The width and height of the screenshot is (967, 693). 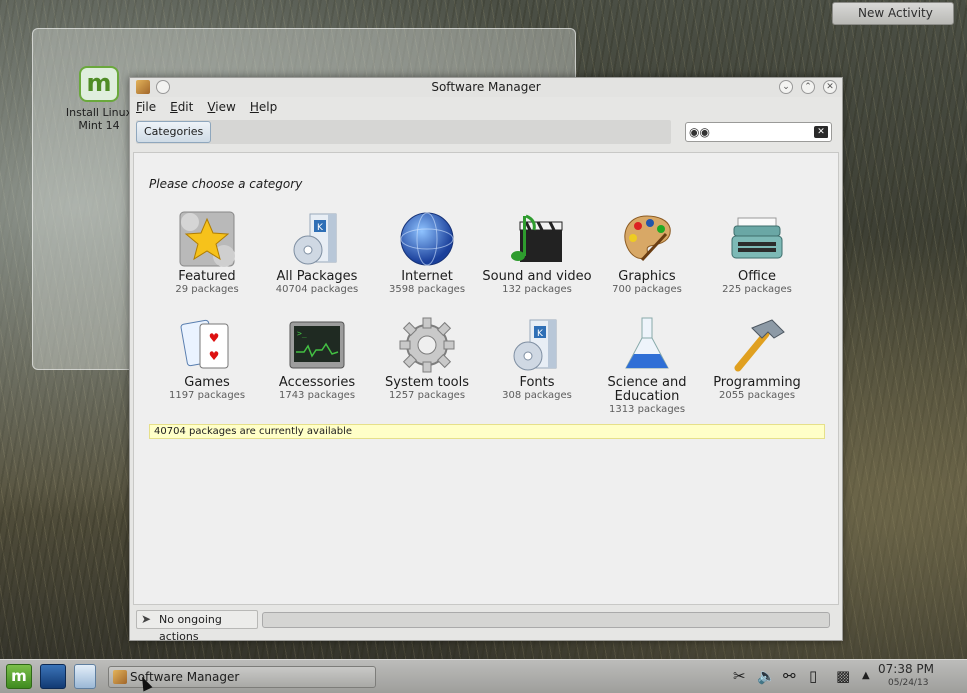 I want to click on category-science-and-education: Science and Education 1313 packages, so click(x=647, y=366).